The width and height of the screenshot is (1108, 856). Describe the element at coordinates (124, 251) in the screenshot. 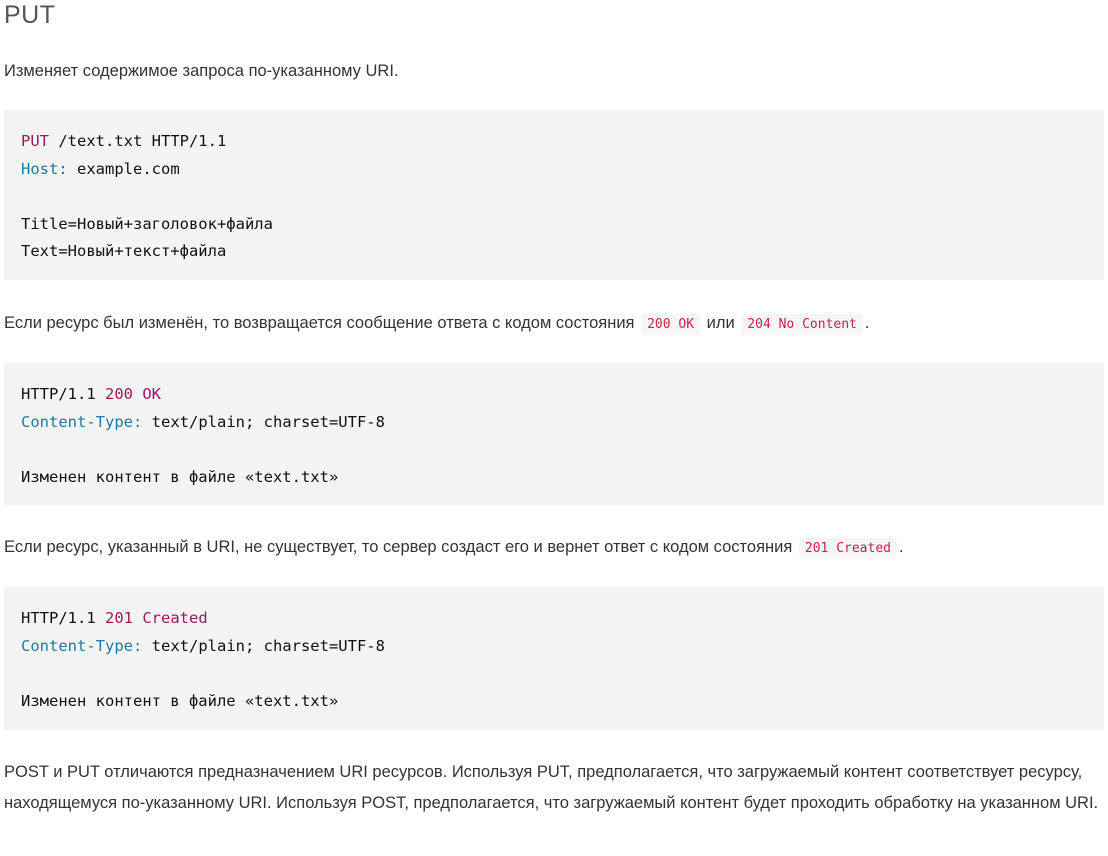

I see `body-line: Text=Новый+текст+файла` at that location.